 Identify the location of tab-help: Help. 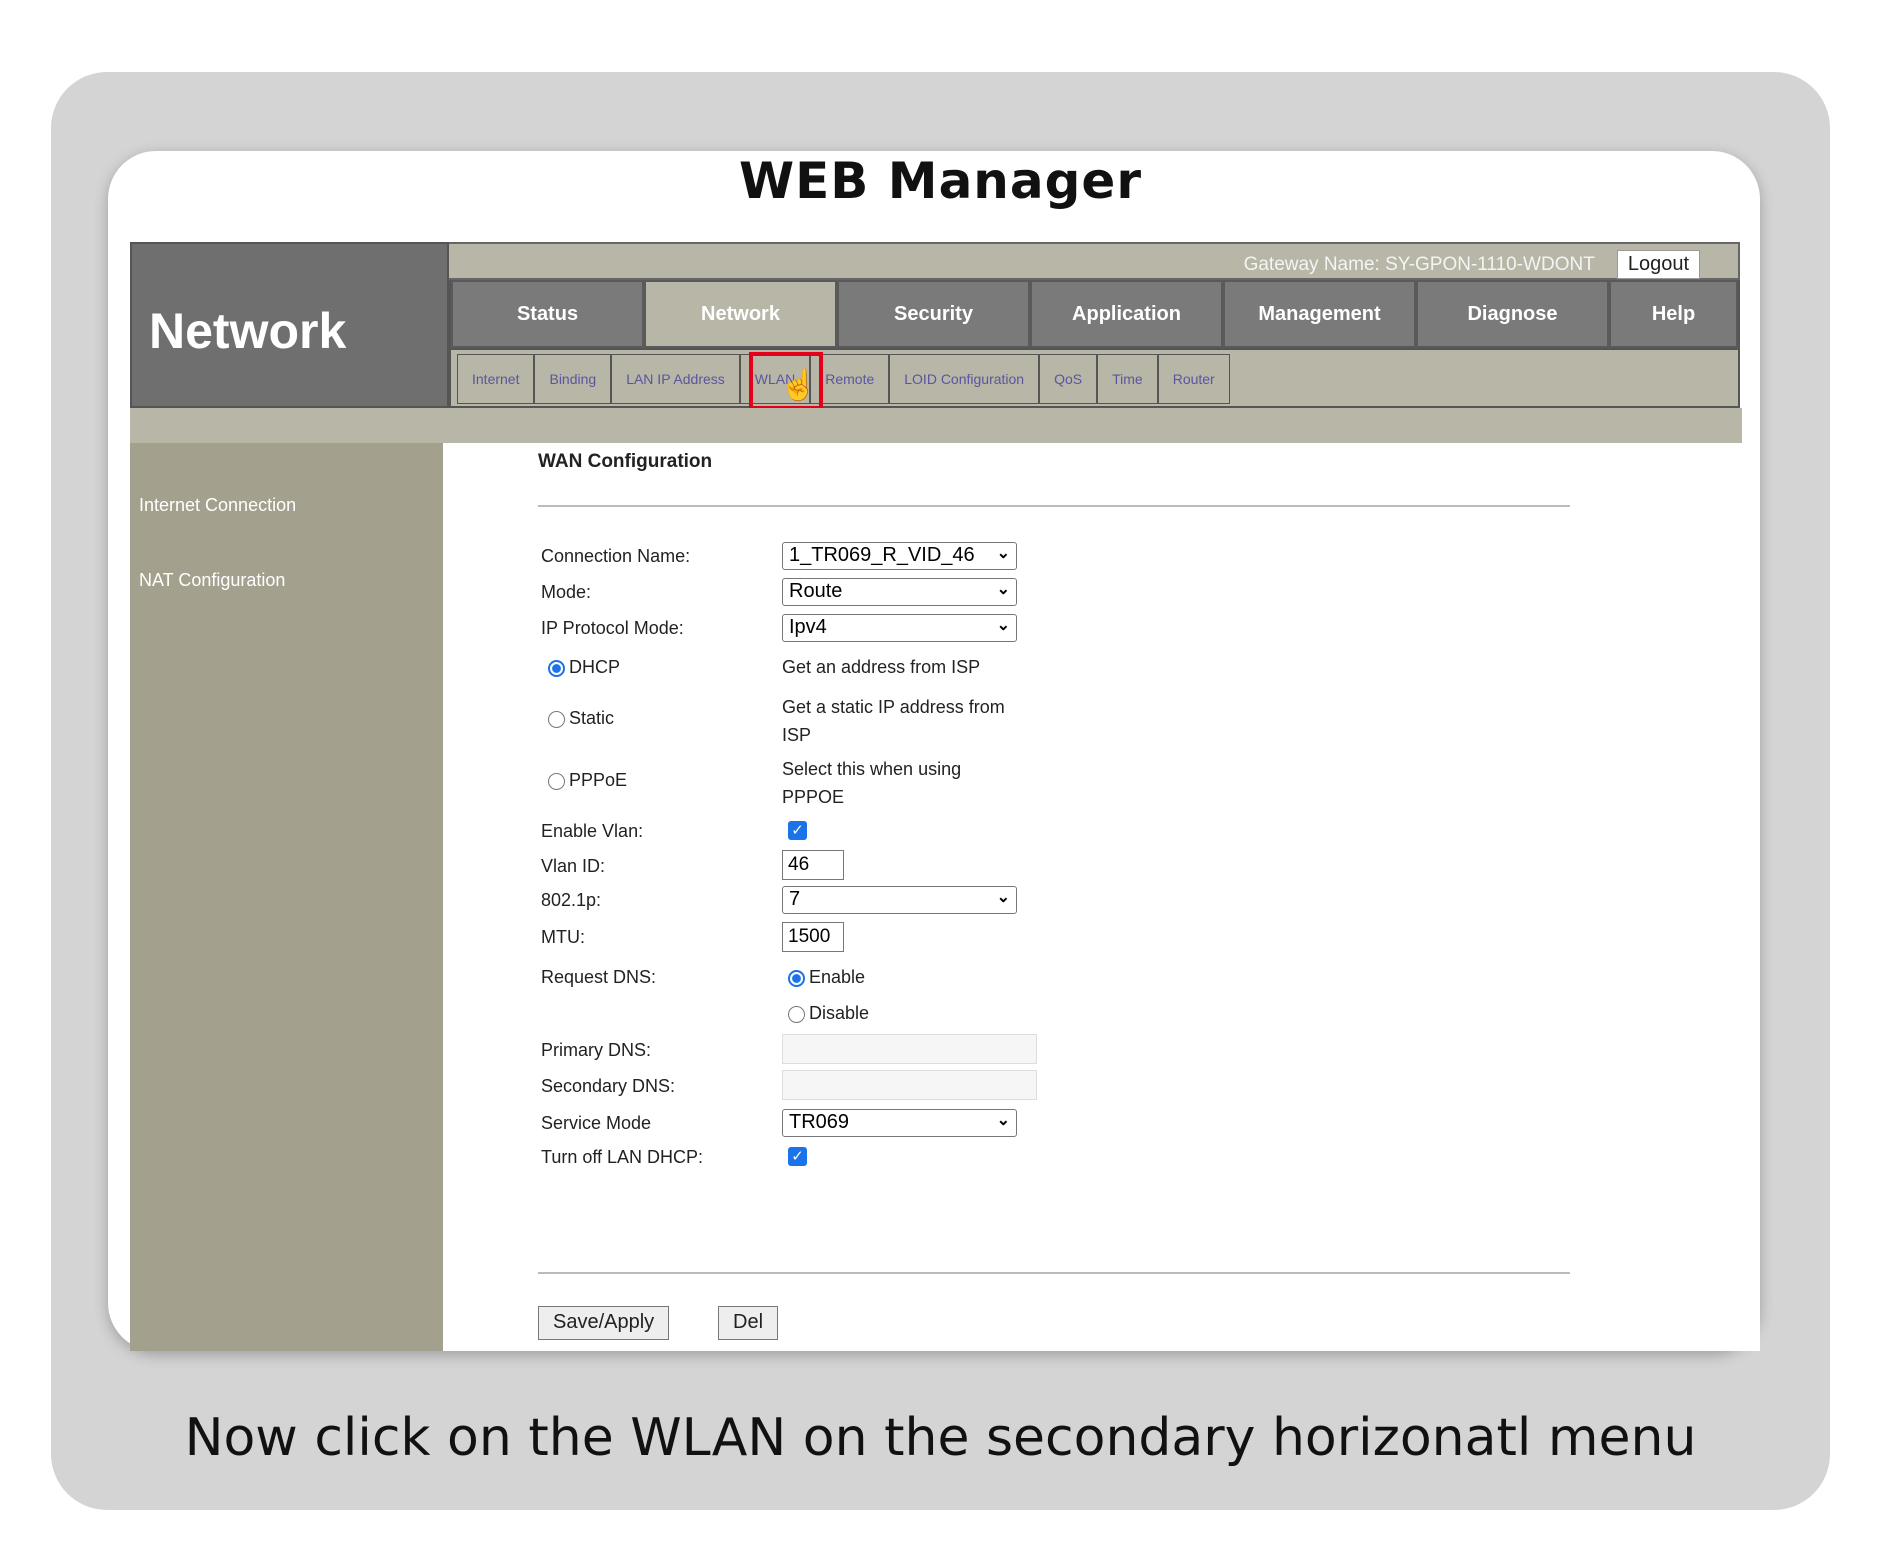
(1673, 314).